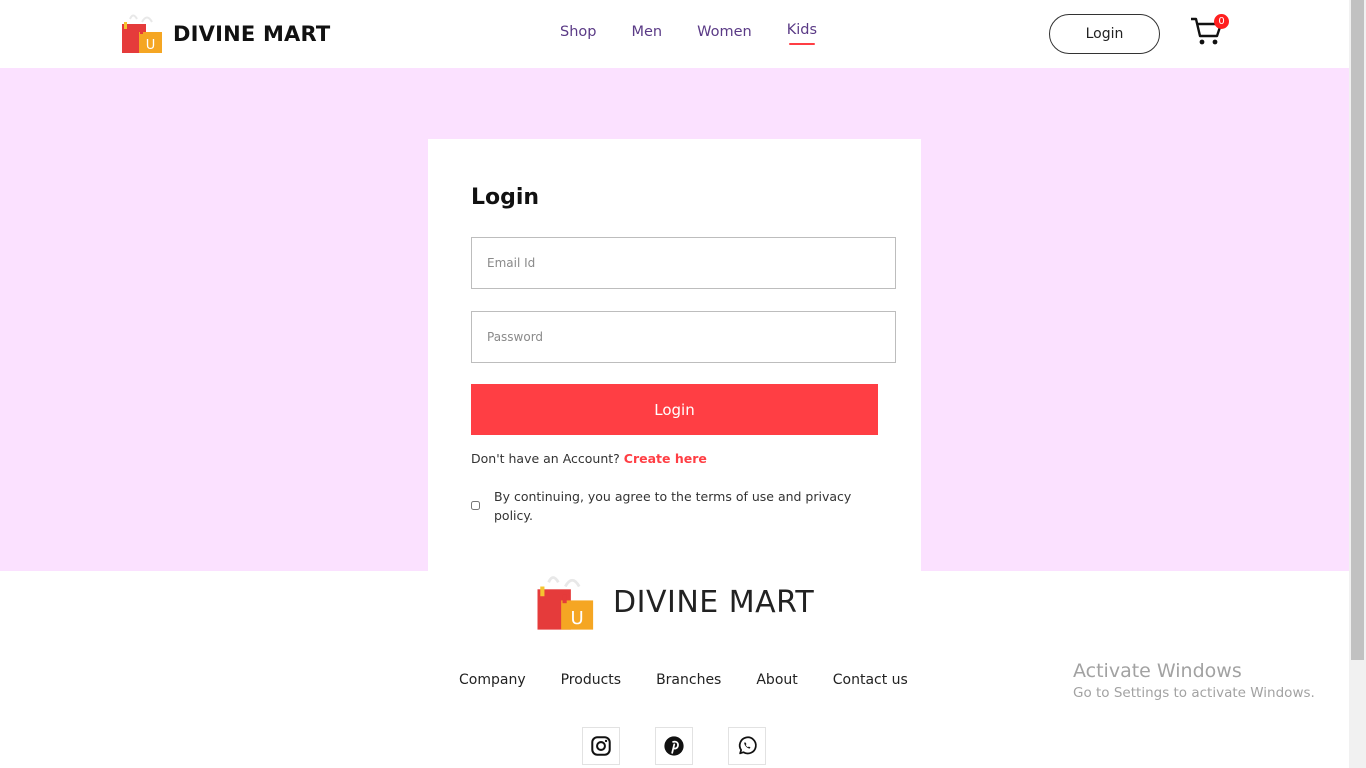  I want to click on login-submit-button: Login, so click(674, 409).